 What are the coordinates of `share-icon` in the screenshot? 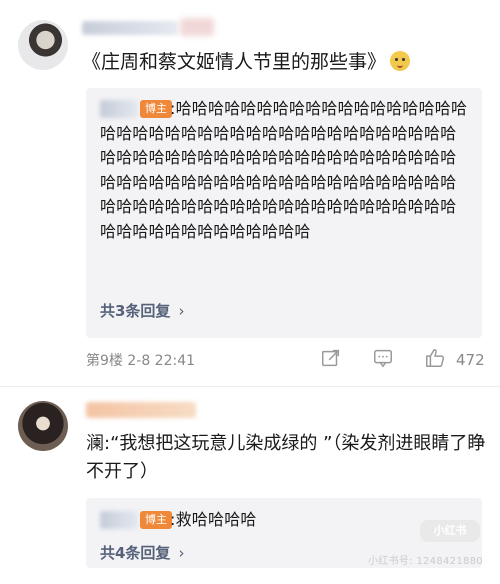 It's located at (331, 358).